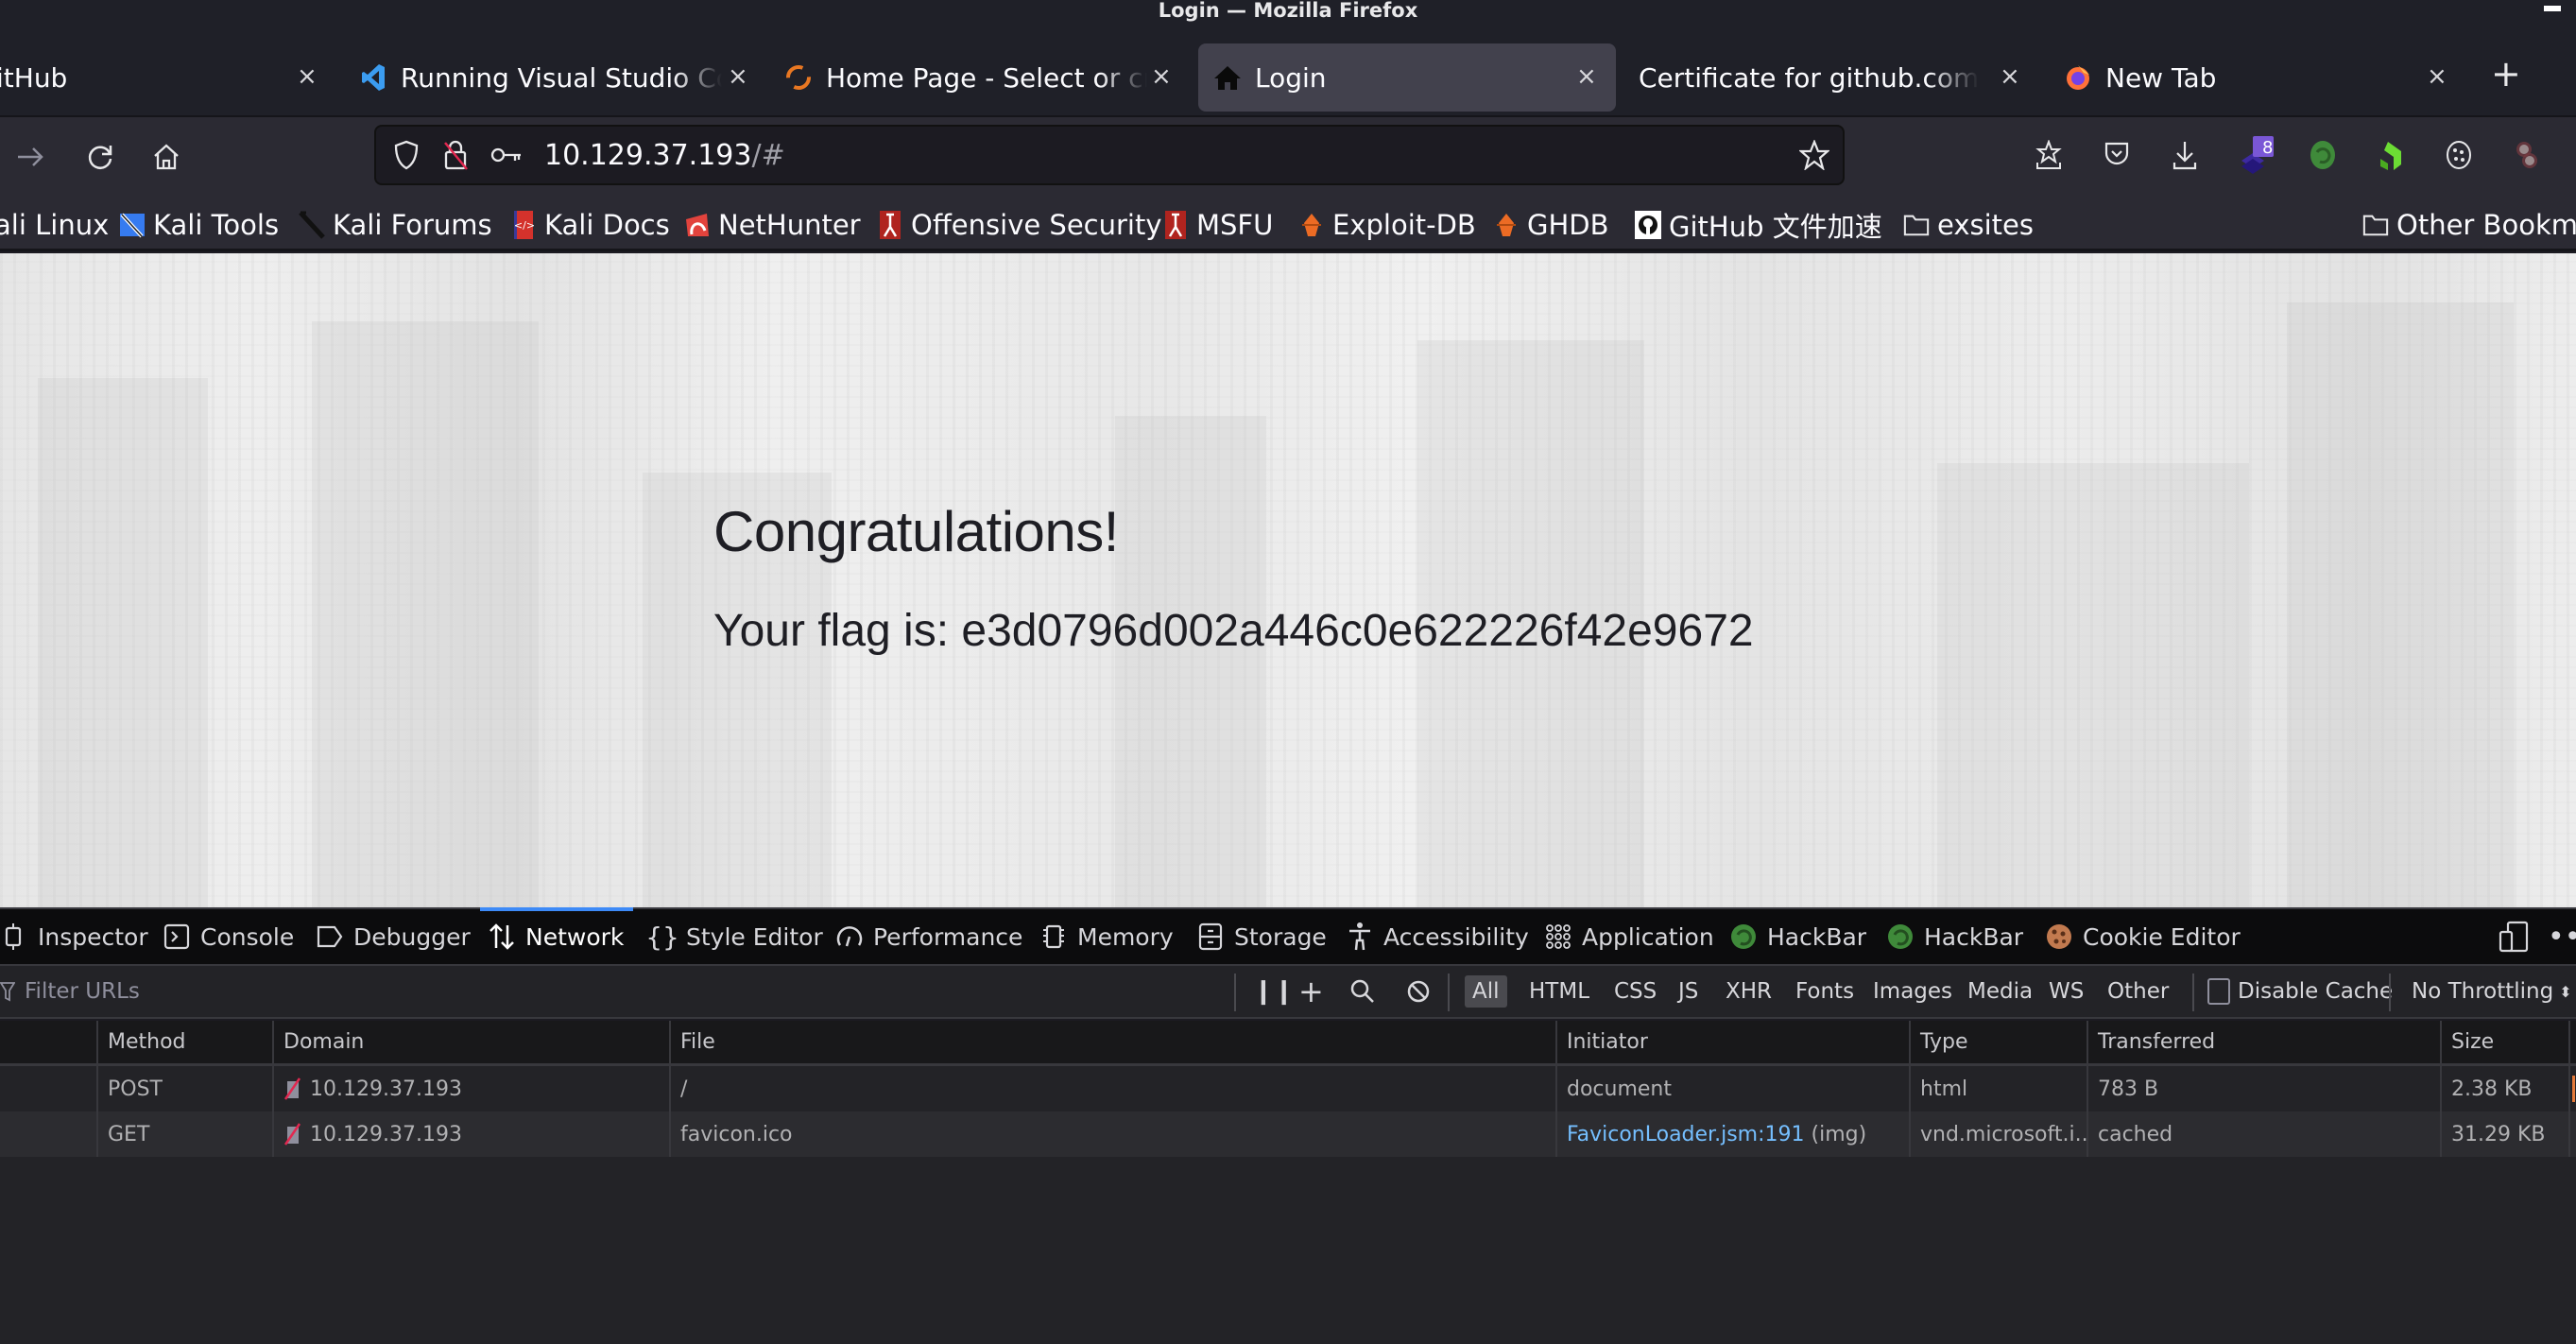 The height and width of the screenshot is (1344, 2576). I want to click on column-header-file: File, so click(1112, 1042).